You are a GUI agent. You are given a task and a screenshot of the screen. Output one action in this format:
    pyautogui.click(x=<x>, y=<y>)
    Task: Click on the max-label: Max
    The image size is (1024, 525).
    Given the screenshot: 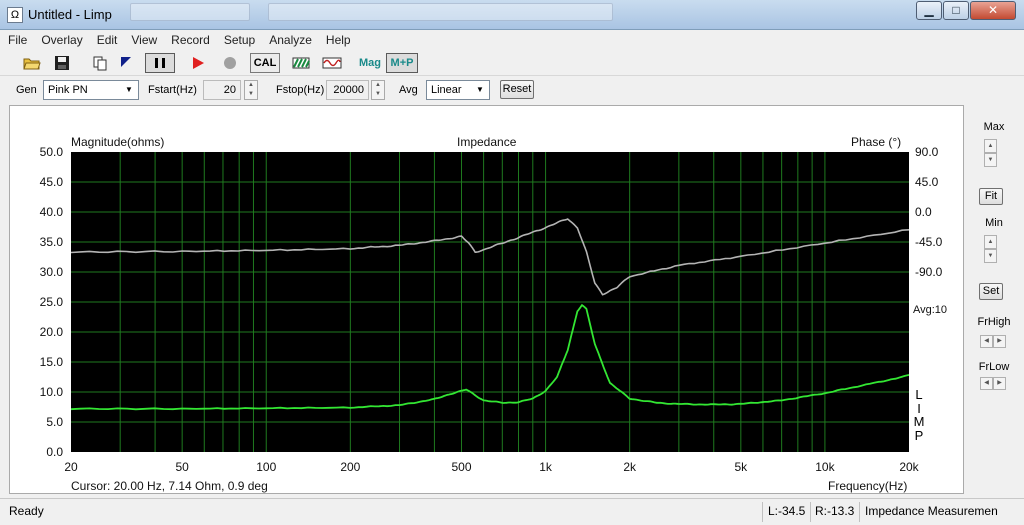 What is the action you would take?
    pyautogui.click(x=994, y=127)
    